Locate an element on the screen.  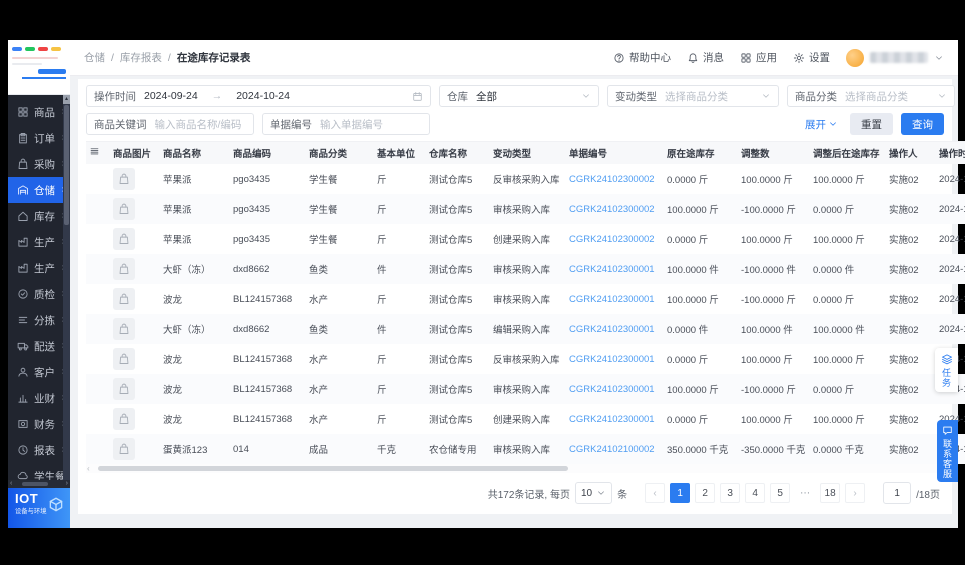
sidebar-item-仓储: 仓储› is located at coordinates (39, 190).